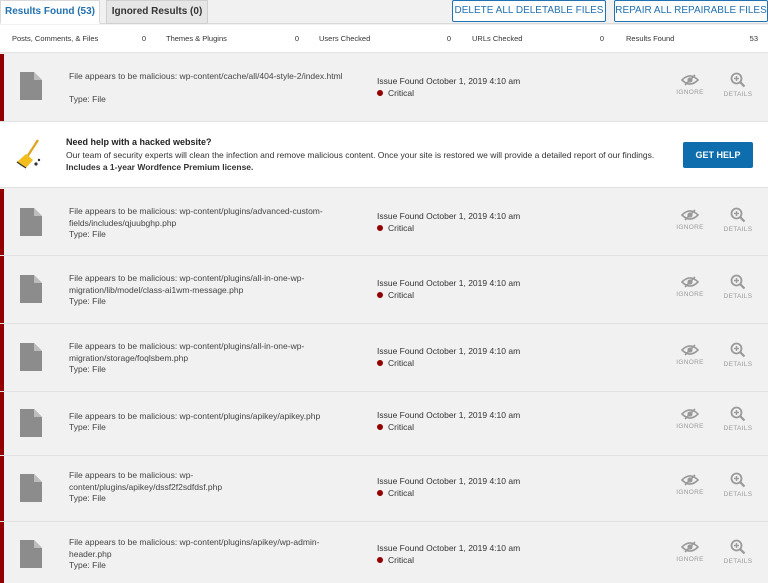 The image size is (768, 583). I want to click on stat-users-checked: Users Checked 0, so click(388, 39).